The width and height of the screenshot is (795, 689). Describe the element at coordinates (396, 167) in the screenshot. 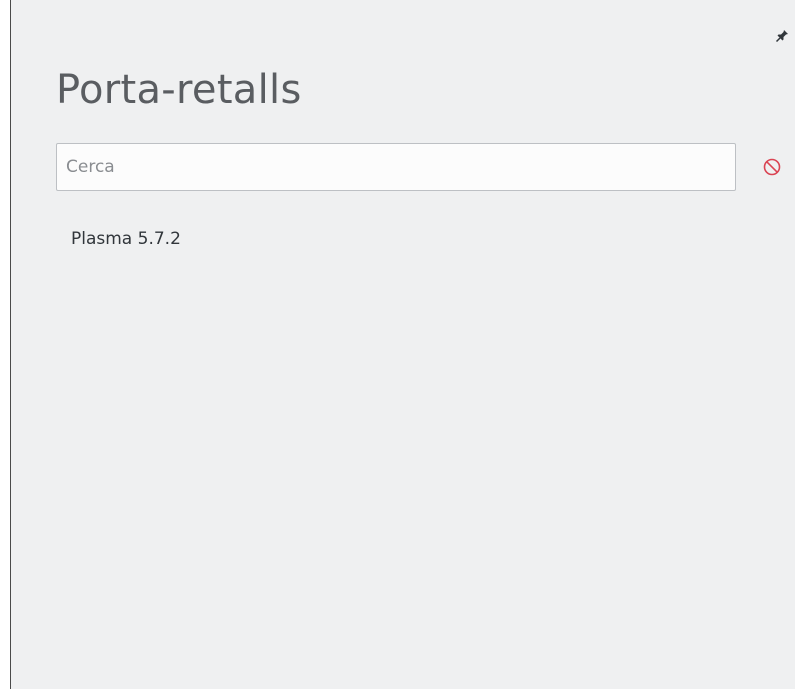

I see `search-input` at that location.